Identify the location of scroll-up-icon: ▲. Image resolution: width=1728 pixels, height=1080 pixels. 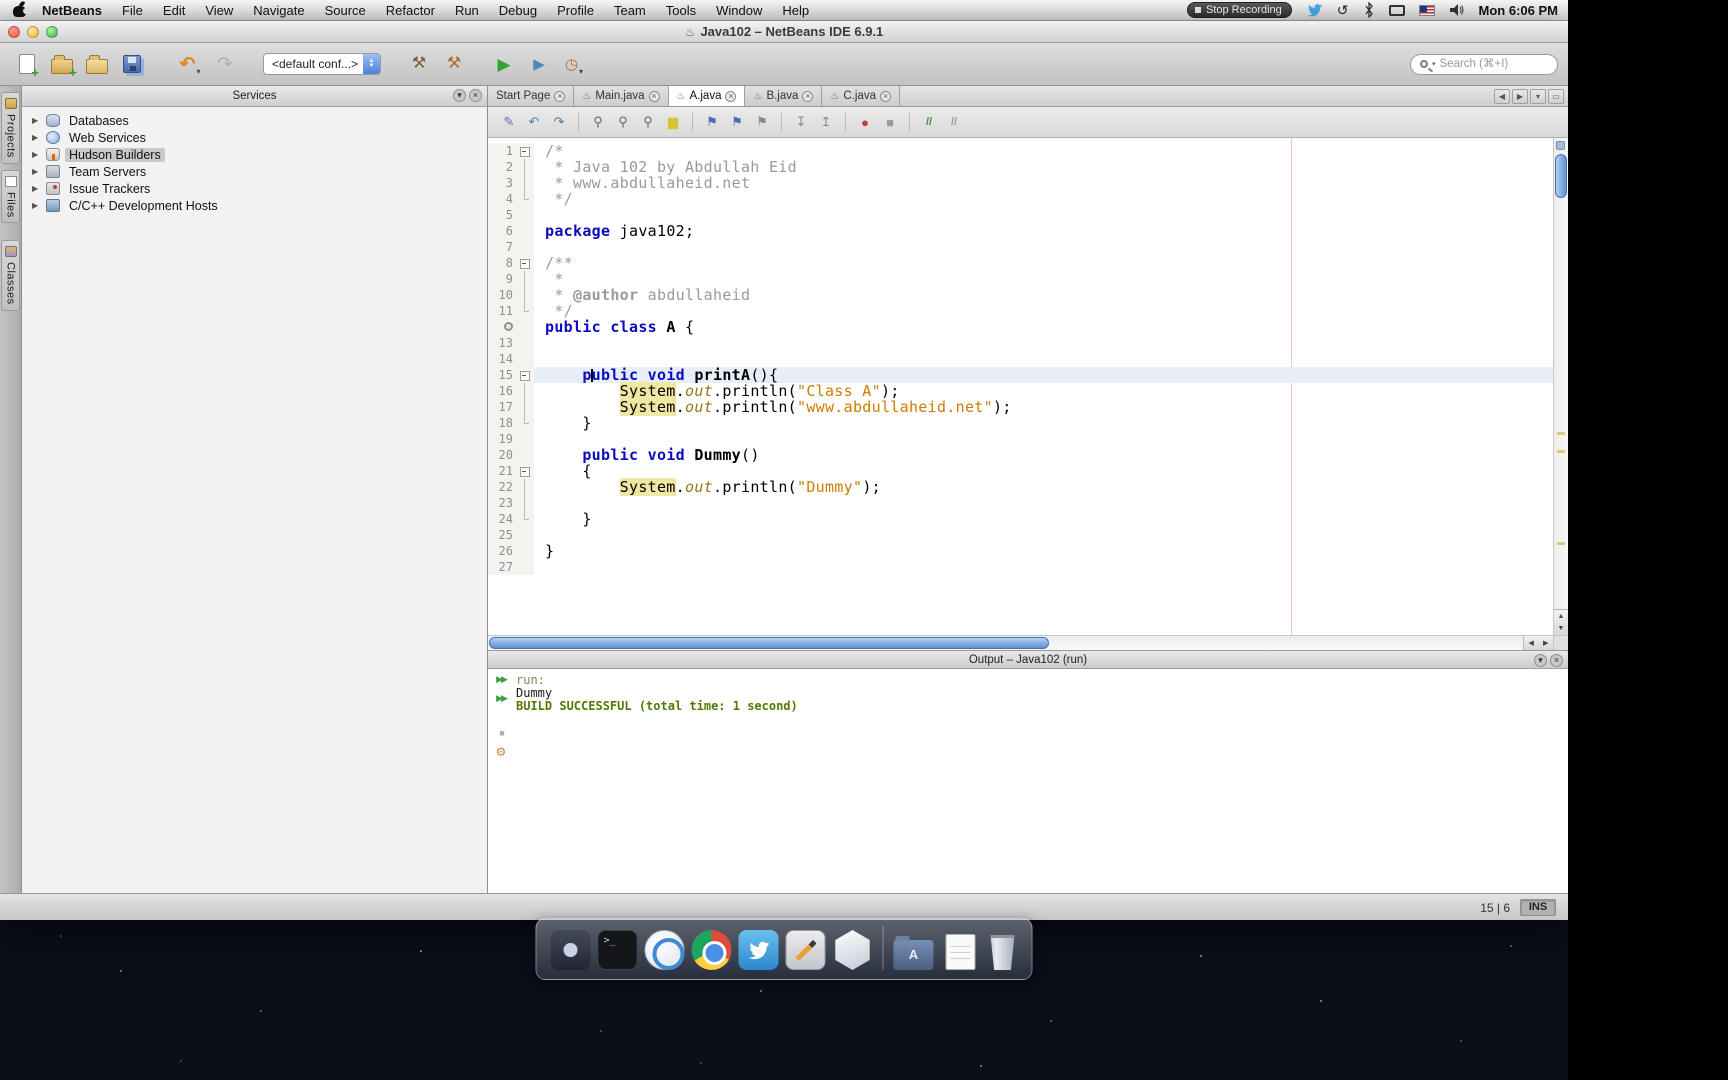
(1561, 616).